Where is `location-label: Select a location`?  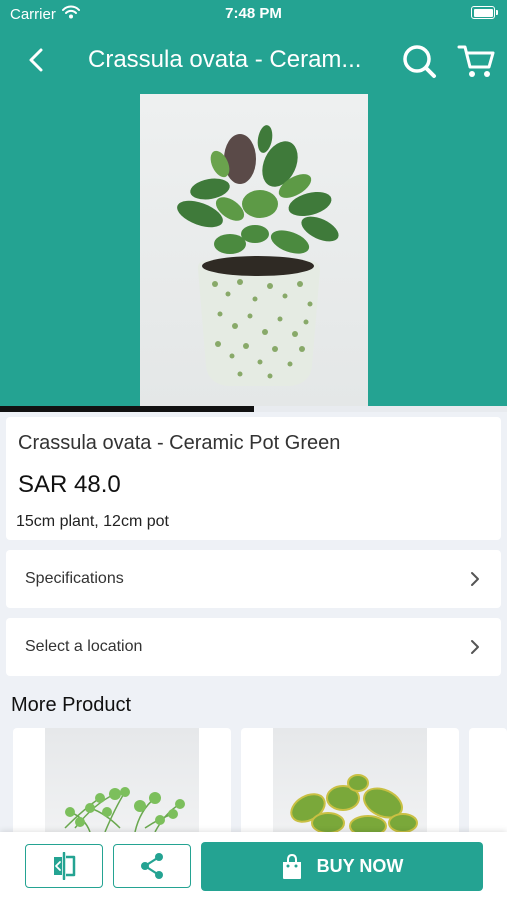
location-label: Select a location is located at coordinates (84, 646).